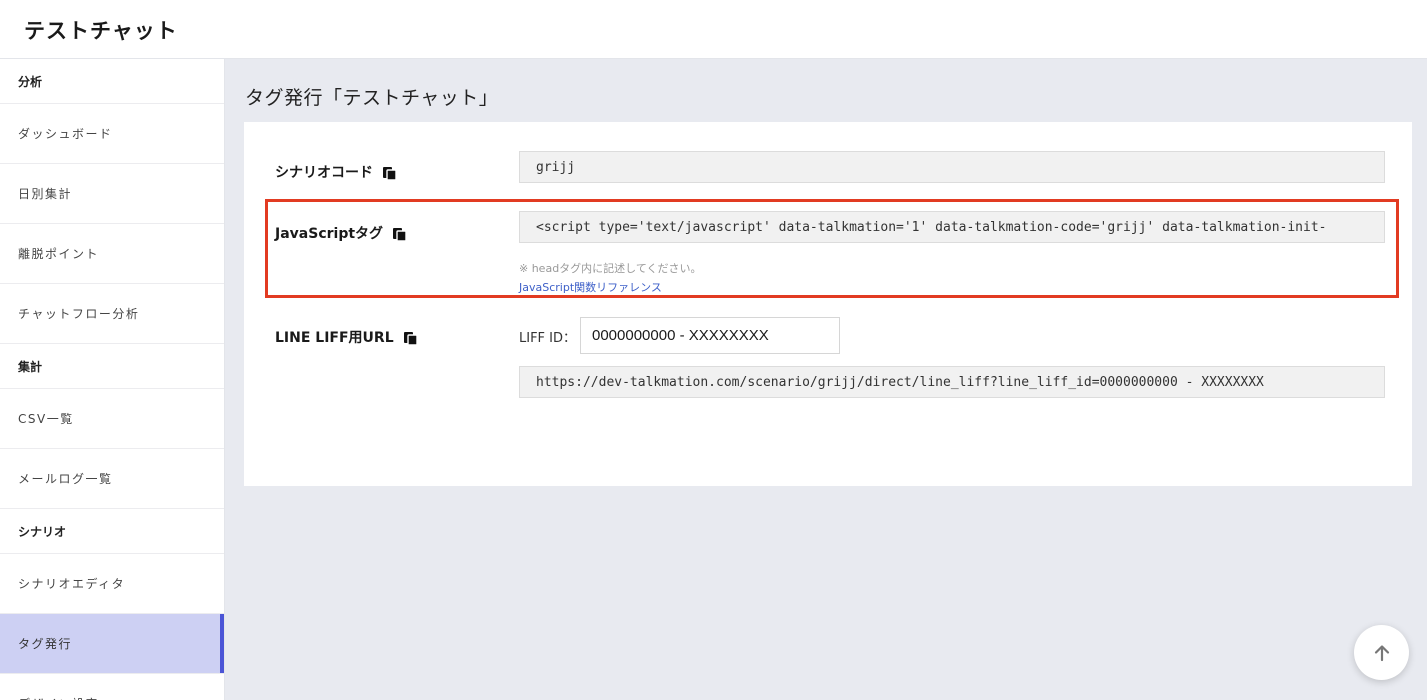  Describe the element at coordinates (548, 338) in the screenshot. I see `liff-id-label: LIFF ID：` at that location.